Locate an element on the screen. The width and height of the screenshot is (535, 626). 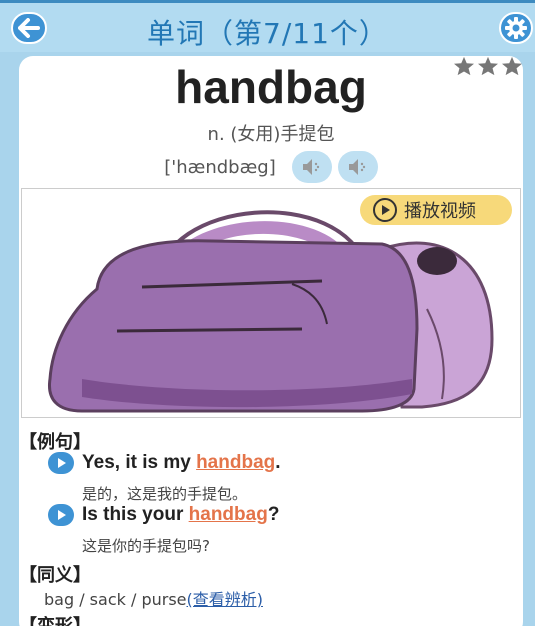
top-bar: 单词（第7/11个） is located at coordinates (267, 26).